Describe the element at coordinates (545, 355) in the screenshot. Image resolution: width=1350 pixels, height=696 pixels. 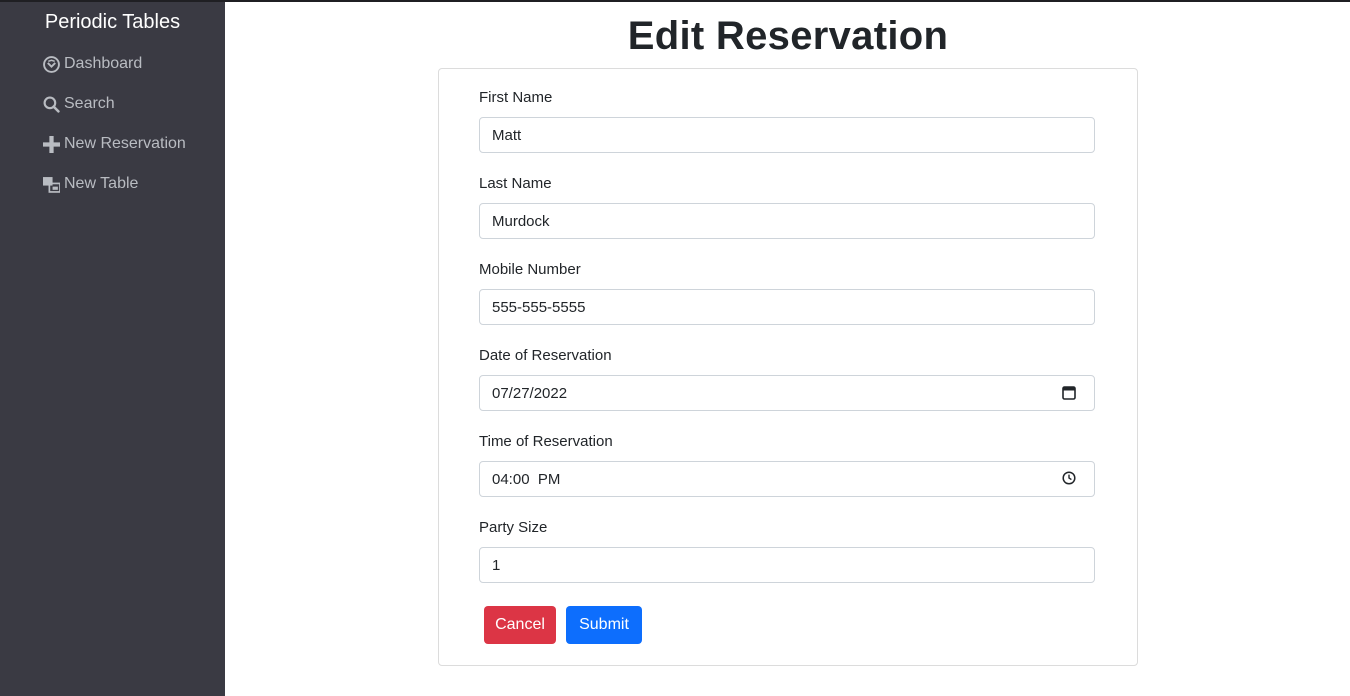
I see `reservation-date-label: Date of Reservation` at that location.